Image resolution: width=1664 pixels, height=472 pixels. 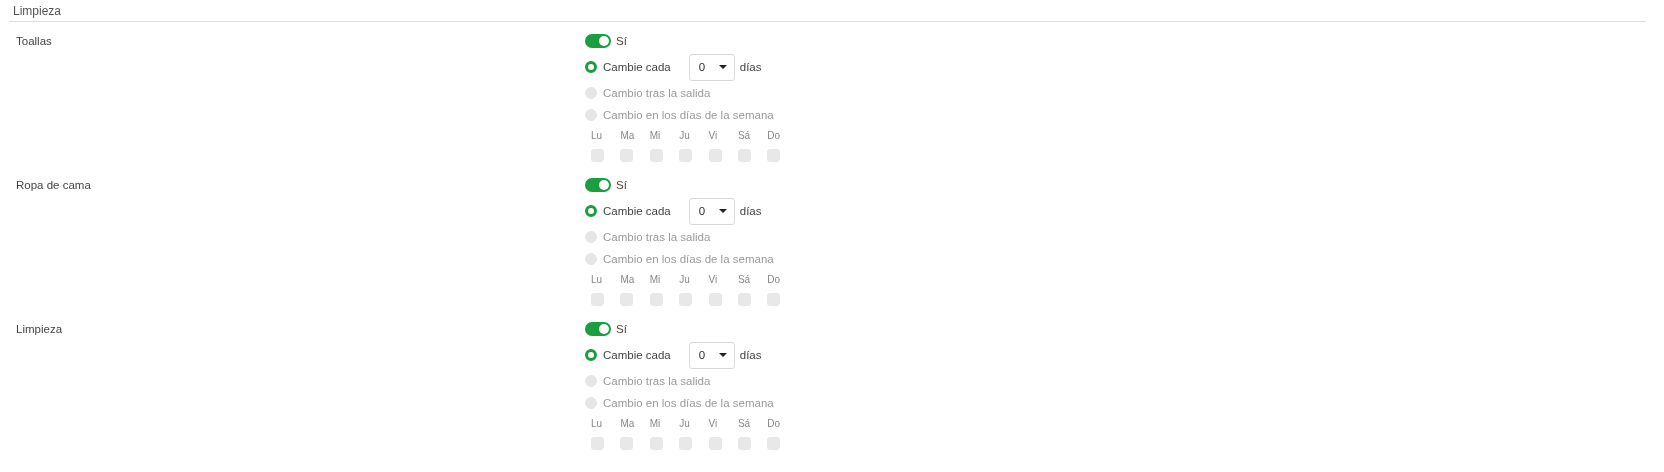 I want to click on setting-label: Ropa de cama, so click(x=53, y=185).